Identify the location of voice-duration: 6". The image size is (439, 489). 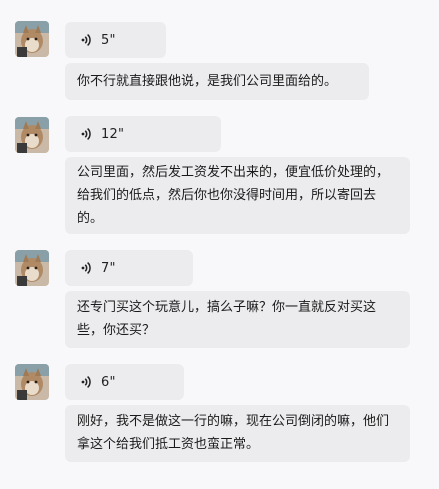
(108, 382).